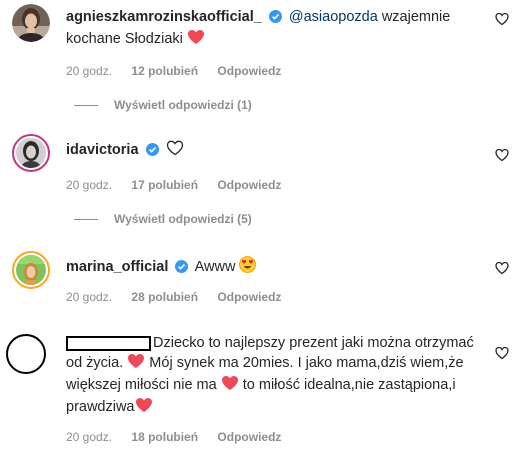 The image size is (521, 474). What do you see at coordinates (273, 267) in the screenshot?
I see `comment-text: marina_official Awww` at bounding box center [273, 267].